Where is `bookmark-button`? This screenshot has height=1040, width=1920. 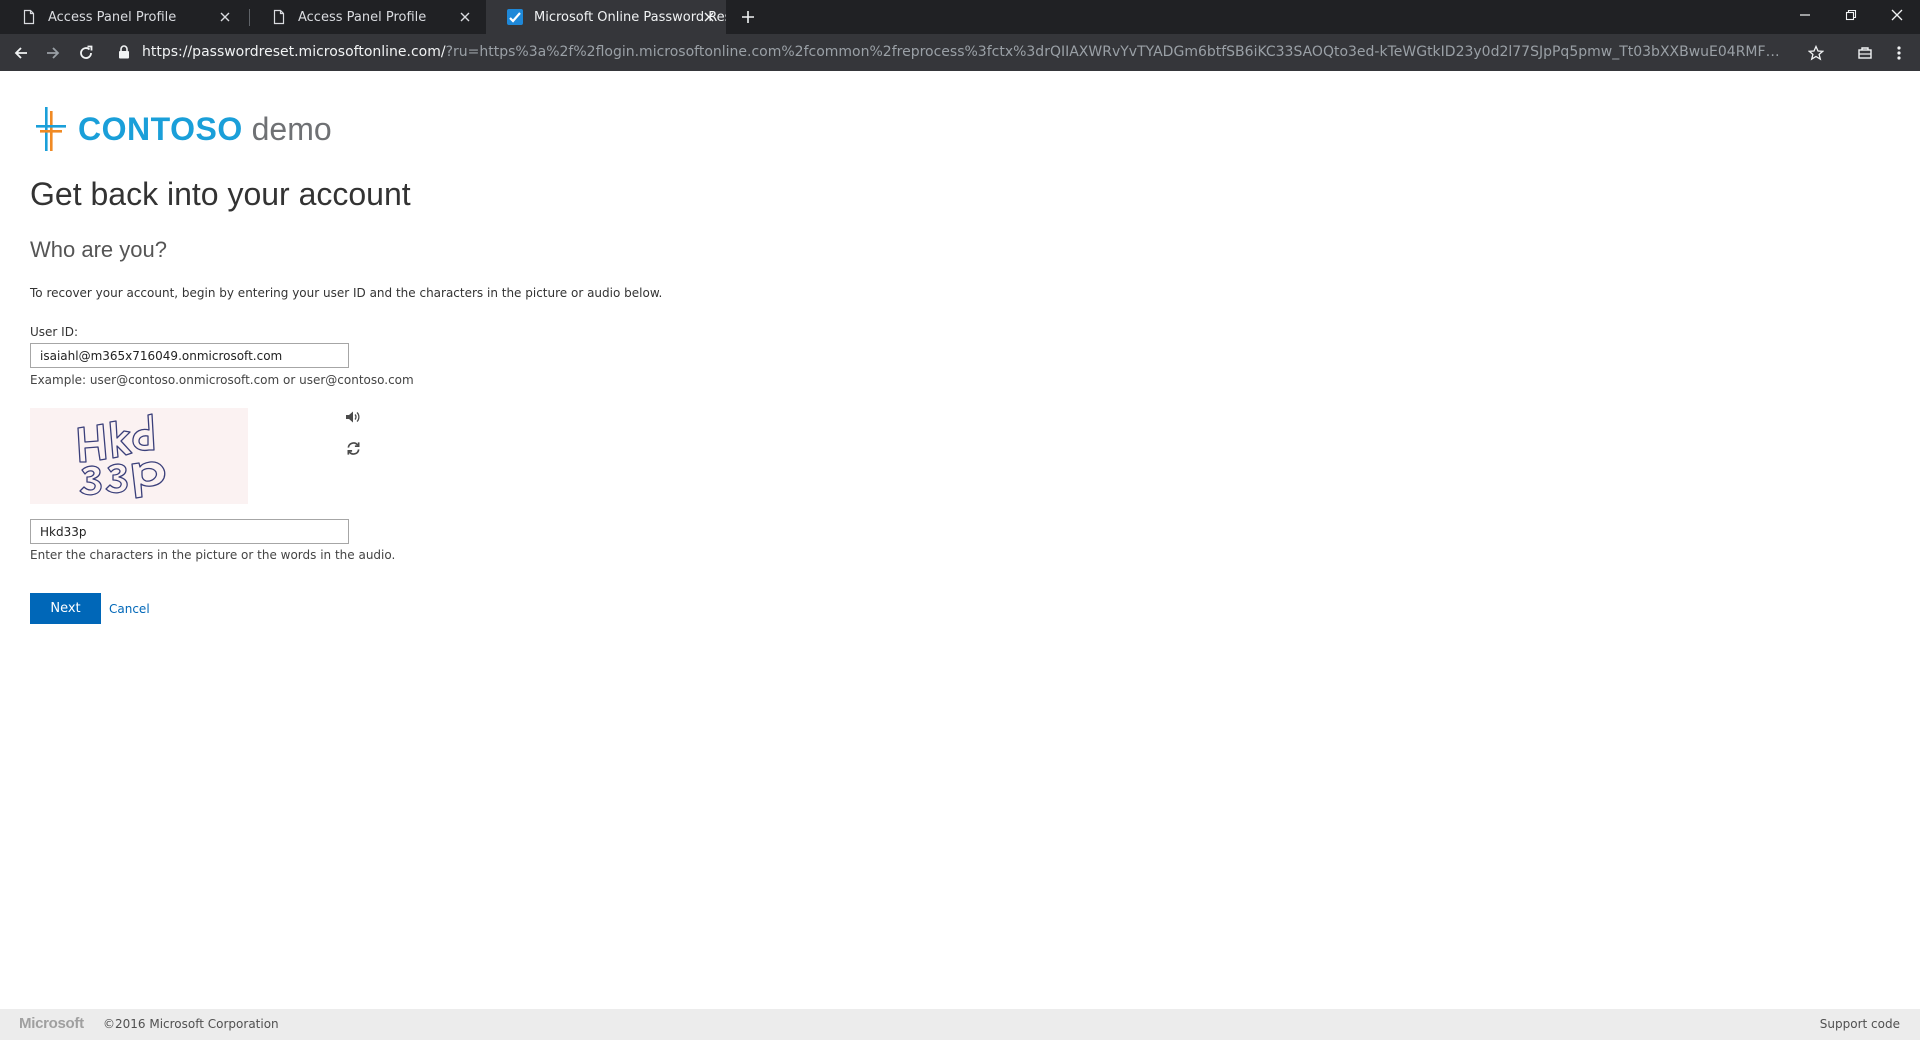
bookmark-button is located at coordinates (1816, 53).